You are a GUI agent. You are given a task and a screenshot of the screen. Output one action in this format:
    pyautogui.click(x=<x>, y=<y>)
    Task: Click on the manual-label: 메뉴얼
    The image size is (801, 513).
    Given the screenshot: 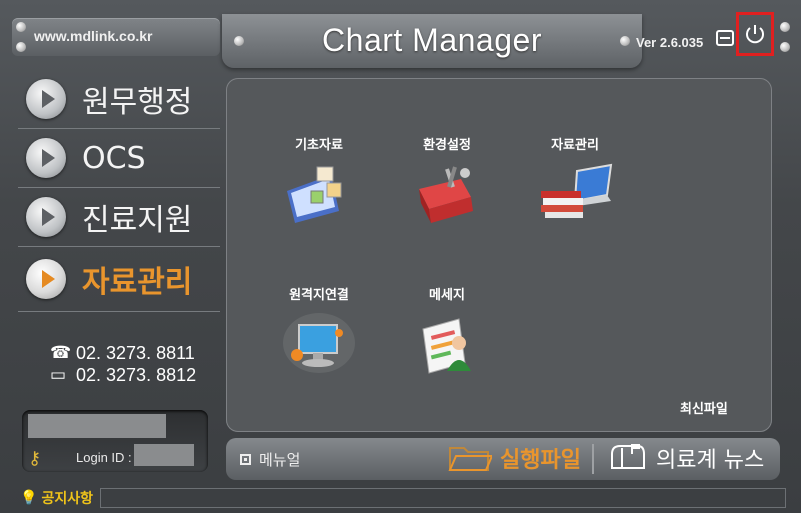 What is the action you would take?
    pyautogui.click(x=280, y=460)
    